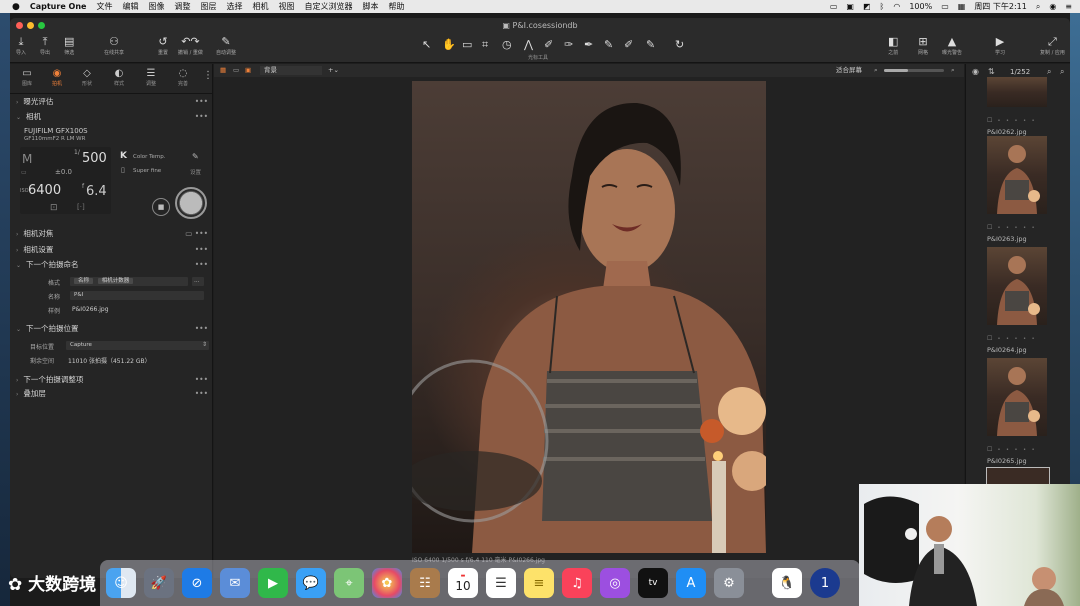 The height and width of the screenshot is (606, 1080). What do you see at coordinates (528, 44) in the screenshot?
I see `keystone-tool-icon: ⋀` at bounding box center [528, 44].